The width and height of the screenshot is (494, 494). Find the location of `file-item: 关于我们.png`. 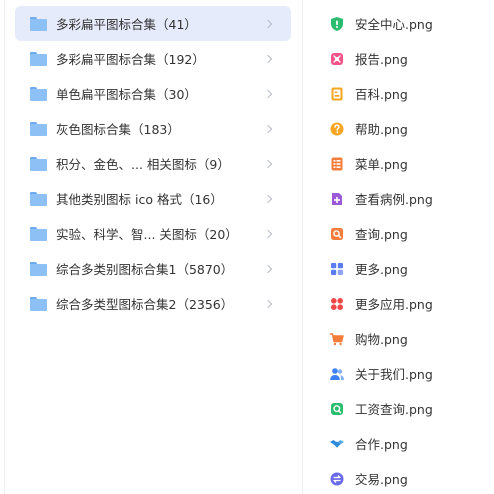

file-item: 关于我们.png is located at coordinates (410, 373).